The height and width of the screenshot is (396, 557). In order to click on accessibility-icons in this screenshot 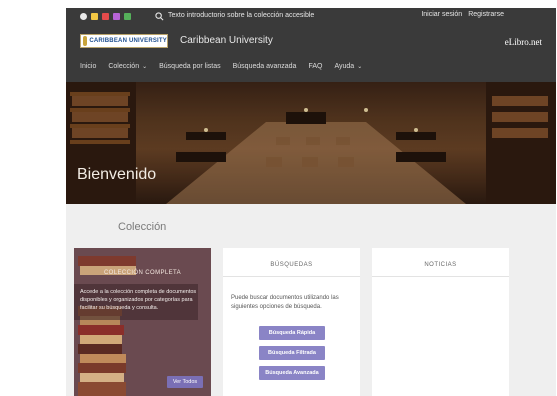, I will do `click(105, 16)`.